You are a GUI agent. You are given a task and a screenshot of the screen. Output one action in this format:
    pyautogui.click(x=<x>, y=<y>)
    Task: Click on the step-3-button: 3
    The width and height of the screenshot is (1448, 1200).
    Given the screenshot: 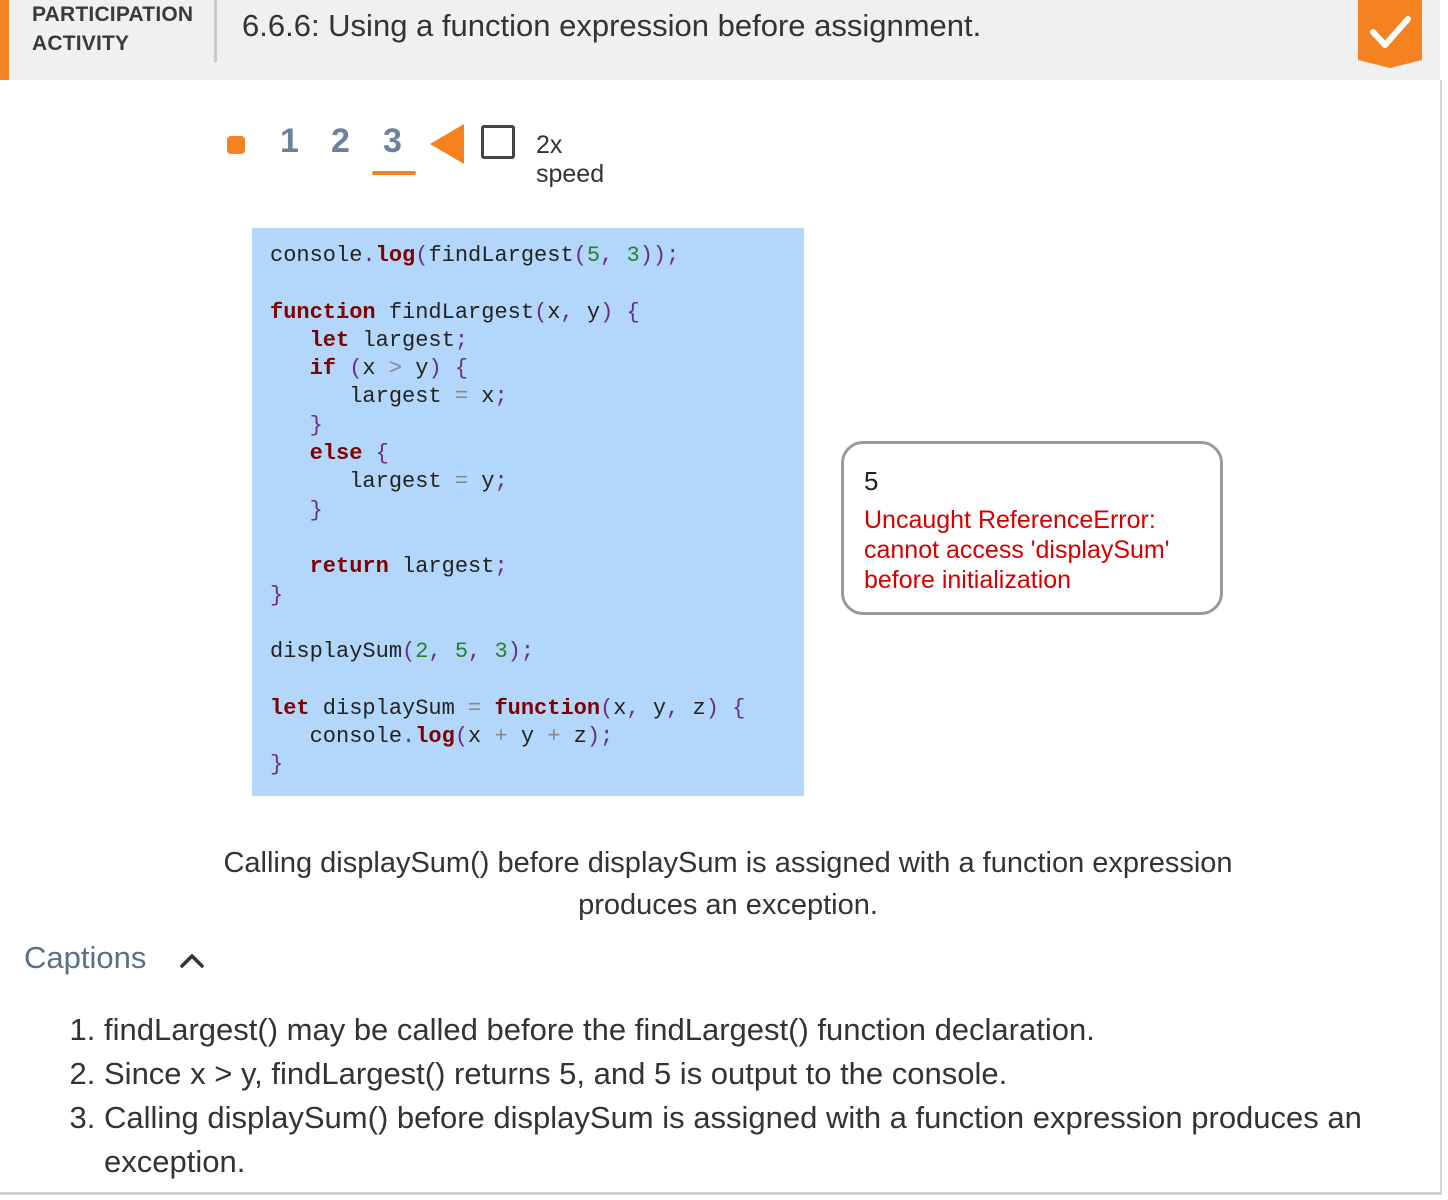 What is the action you would take?
    pyautogui.click(x=392, y=141)
    